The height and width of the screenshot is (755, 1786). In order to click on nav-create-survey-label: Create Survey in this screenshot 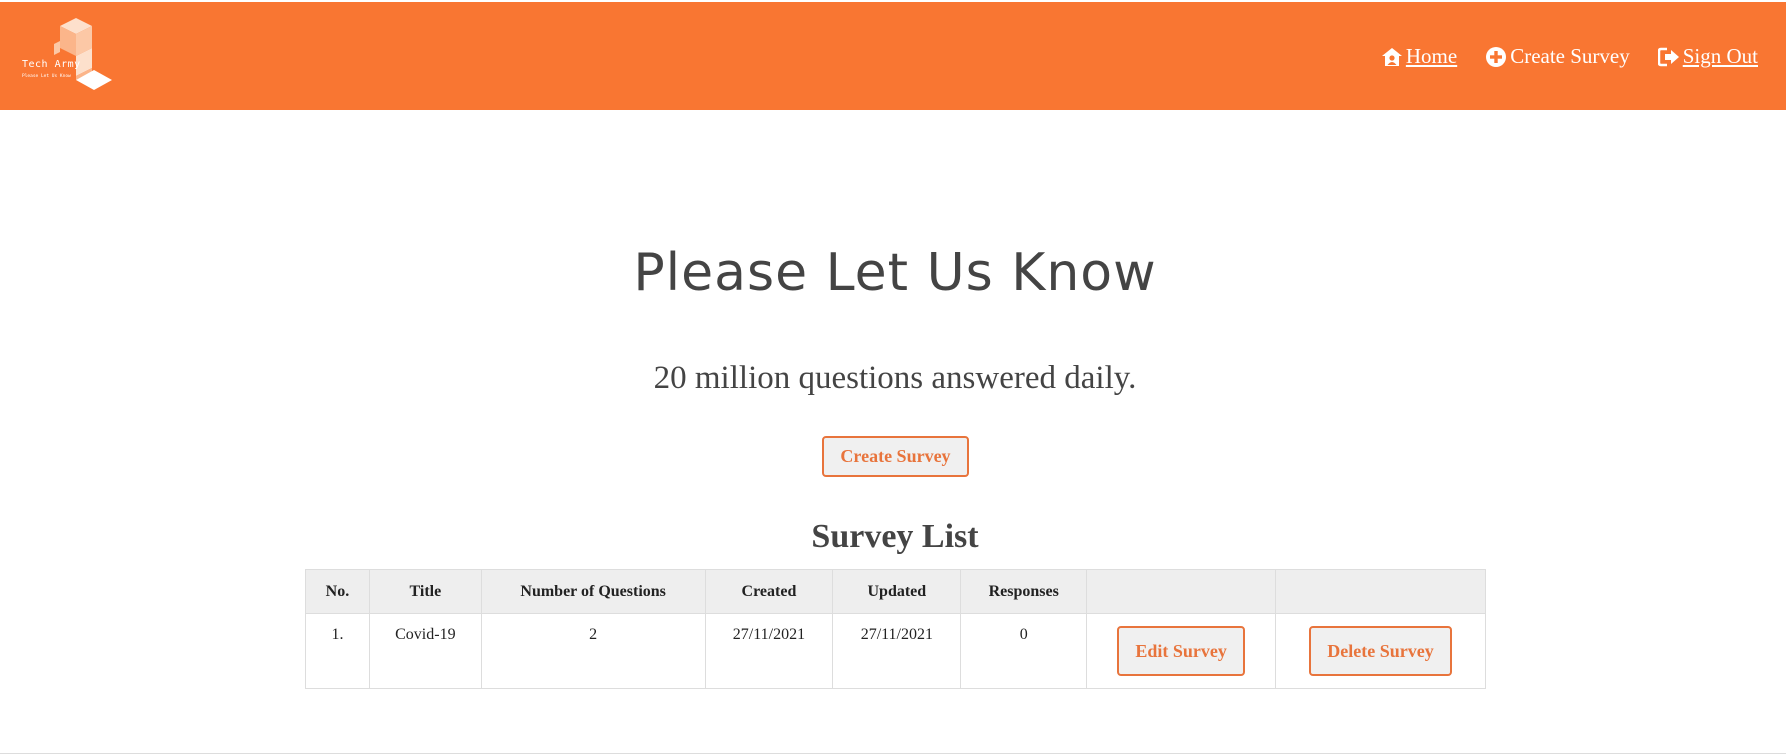, I will do `click(1570, 56)`.